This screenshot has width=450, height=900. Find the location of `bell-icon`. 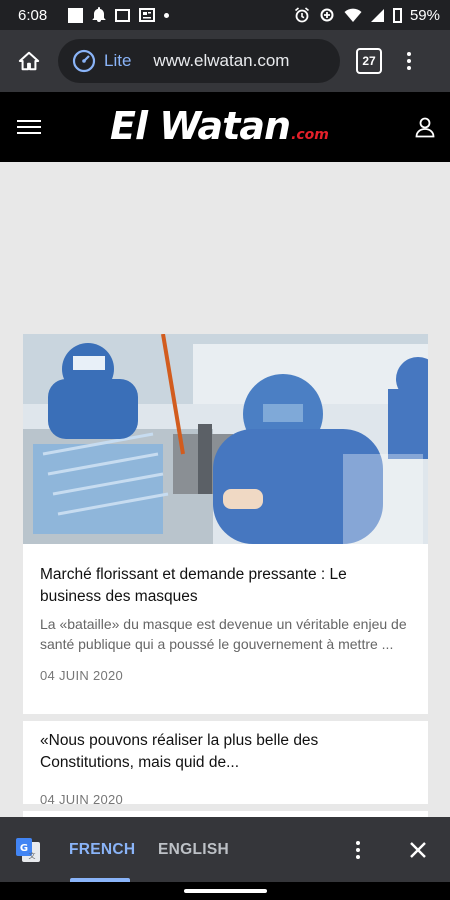

bell-icon is located at coordinates (99, 14).